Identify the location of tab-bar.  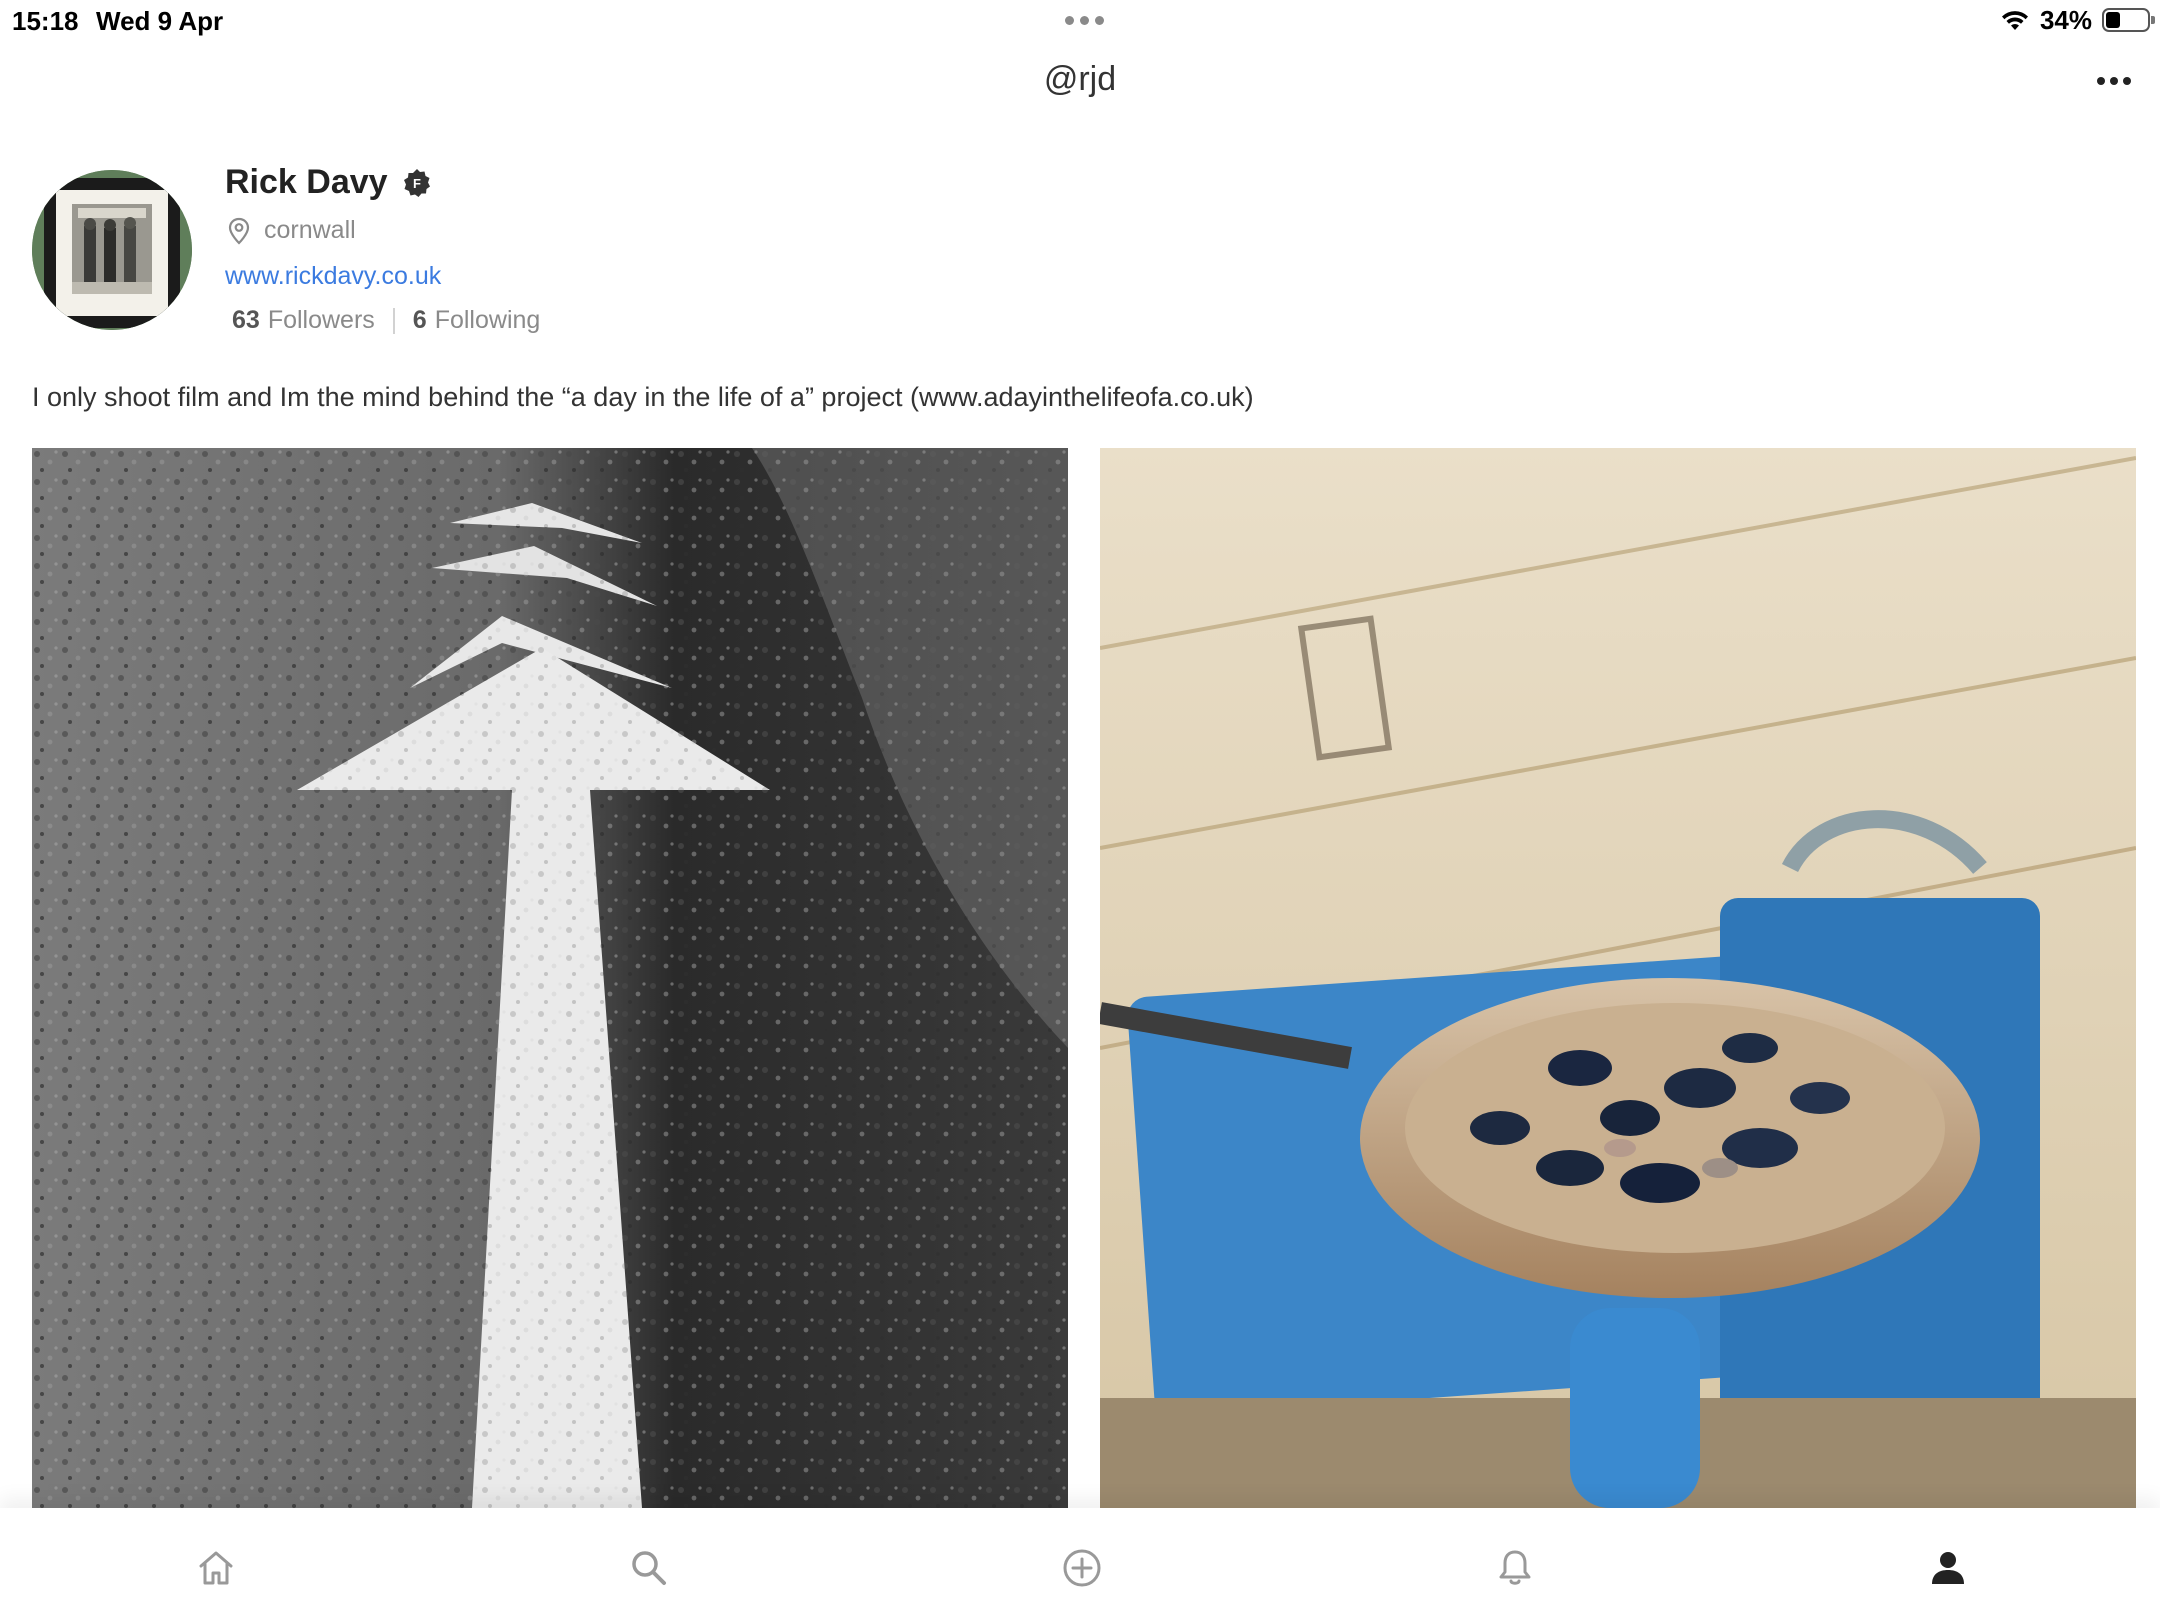
(1080, 1564).